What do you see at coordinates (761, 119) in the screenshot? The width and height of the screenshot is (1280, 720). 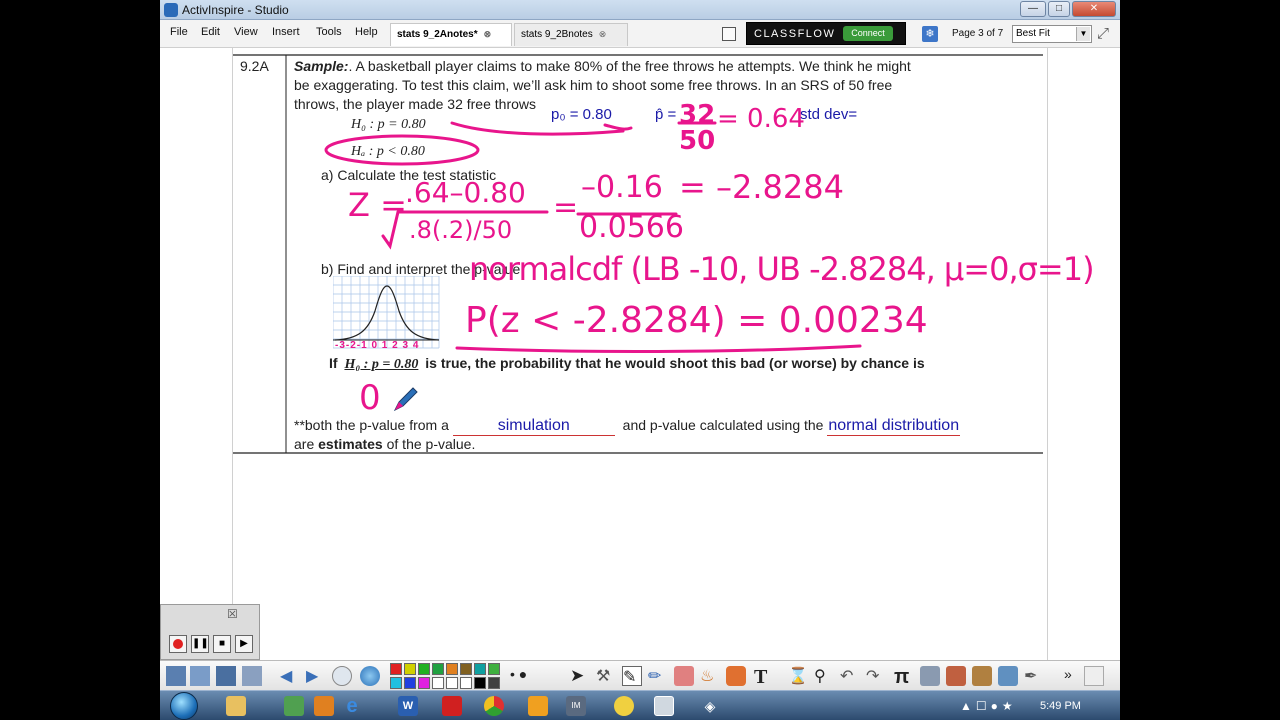 I see `ink-phat-result: = 0.64` at bounding box center [761, 119].